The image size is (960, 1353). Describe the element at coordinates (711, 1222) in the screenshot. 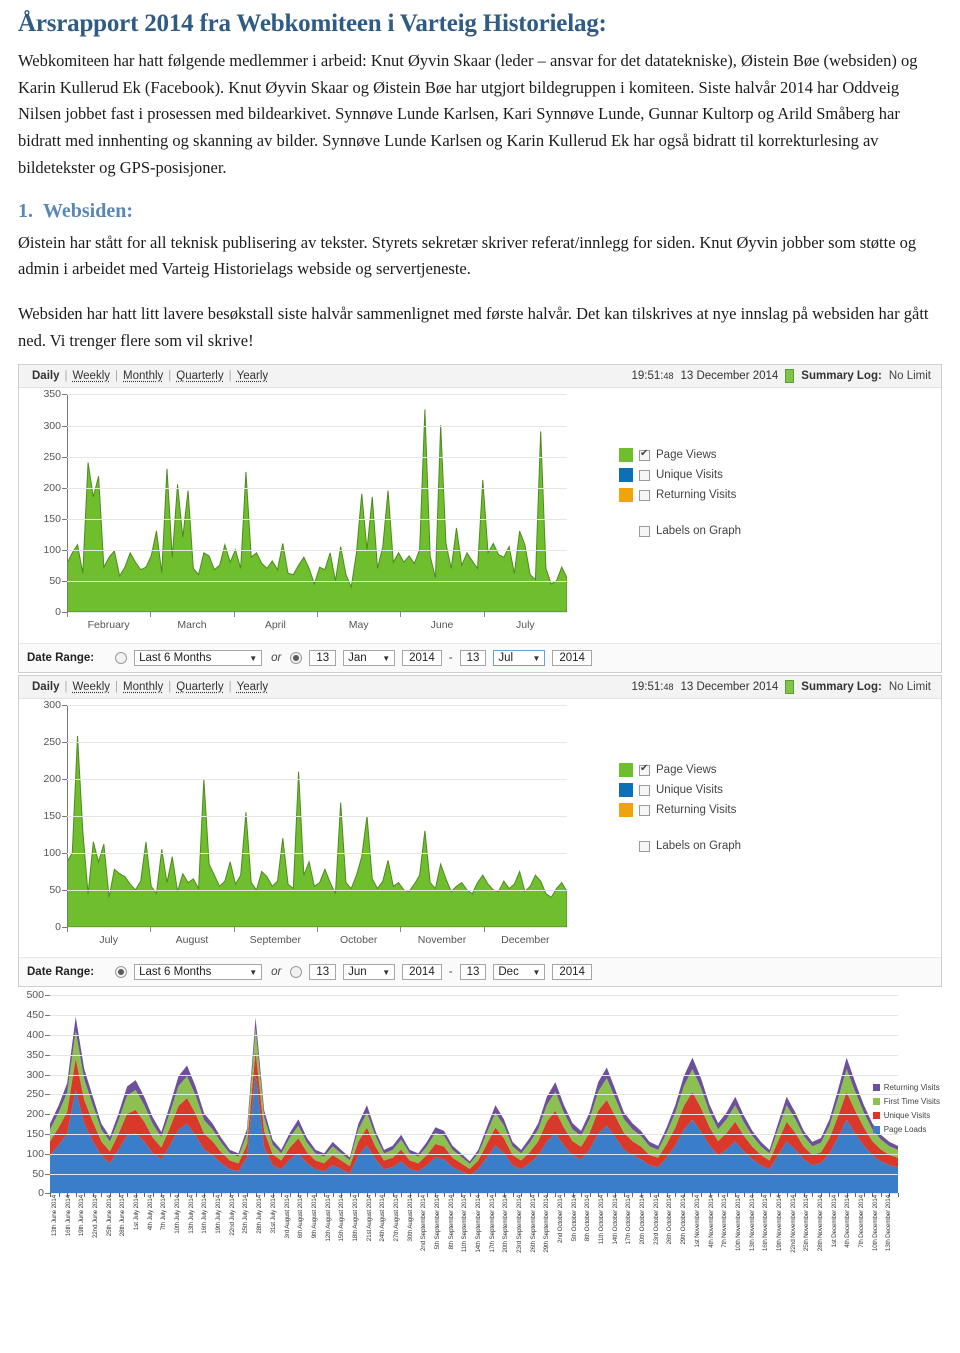

I see `x-axis-tick-label: 4th November 2014` at that location.